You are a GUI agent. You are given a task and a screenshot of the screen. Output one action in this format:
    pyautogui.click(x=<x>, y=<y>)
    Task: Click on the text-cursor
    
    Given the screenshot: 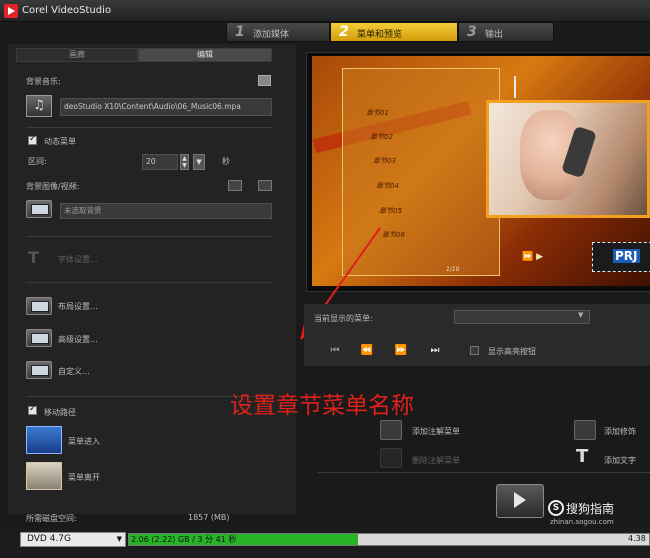 What is the action you would take?
    pyautogui.click(x=515, y=87)
    